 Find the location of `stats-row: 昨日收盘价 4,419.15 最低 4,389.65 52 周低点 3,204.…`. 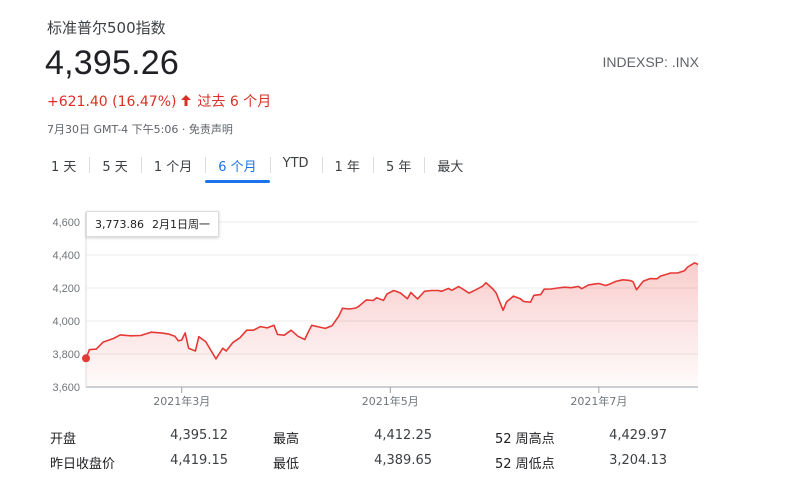

stats-row: 昨日收盘价 4,419.15 最低 4,389.65 52 周低点 3,204.… is located at coordinates (397, 465).